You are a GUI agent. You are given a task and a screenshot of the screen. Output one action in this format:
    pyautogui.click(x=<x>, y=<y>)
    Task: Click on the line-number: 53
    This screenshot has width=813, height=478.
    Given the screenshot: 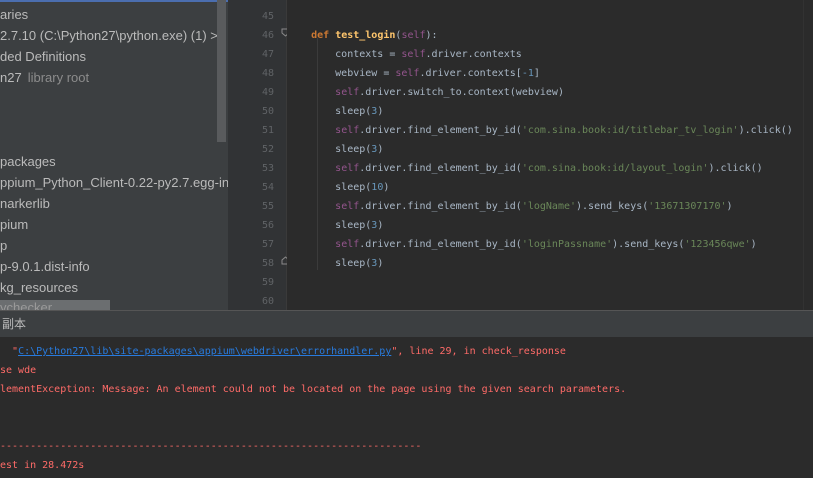 What is the action you would take?
    pyautogui.click(x=267, y=168)
    